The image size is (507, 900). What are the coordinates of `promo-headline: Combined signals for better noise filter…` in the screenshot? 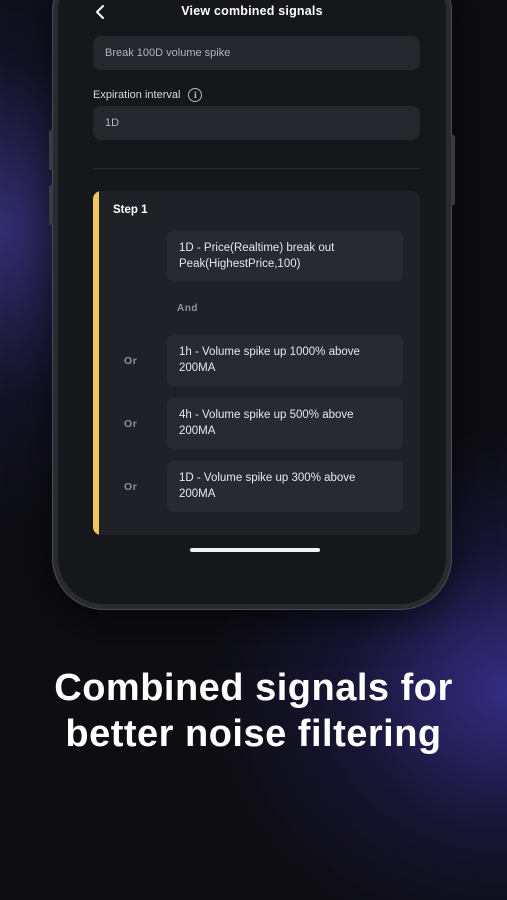 It's located at (253, 711).